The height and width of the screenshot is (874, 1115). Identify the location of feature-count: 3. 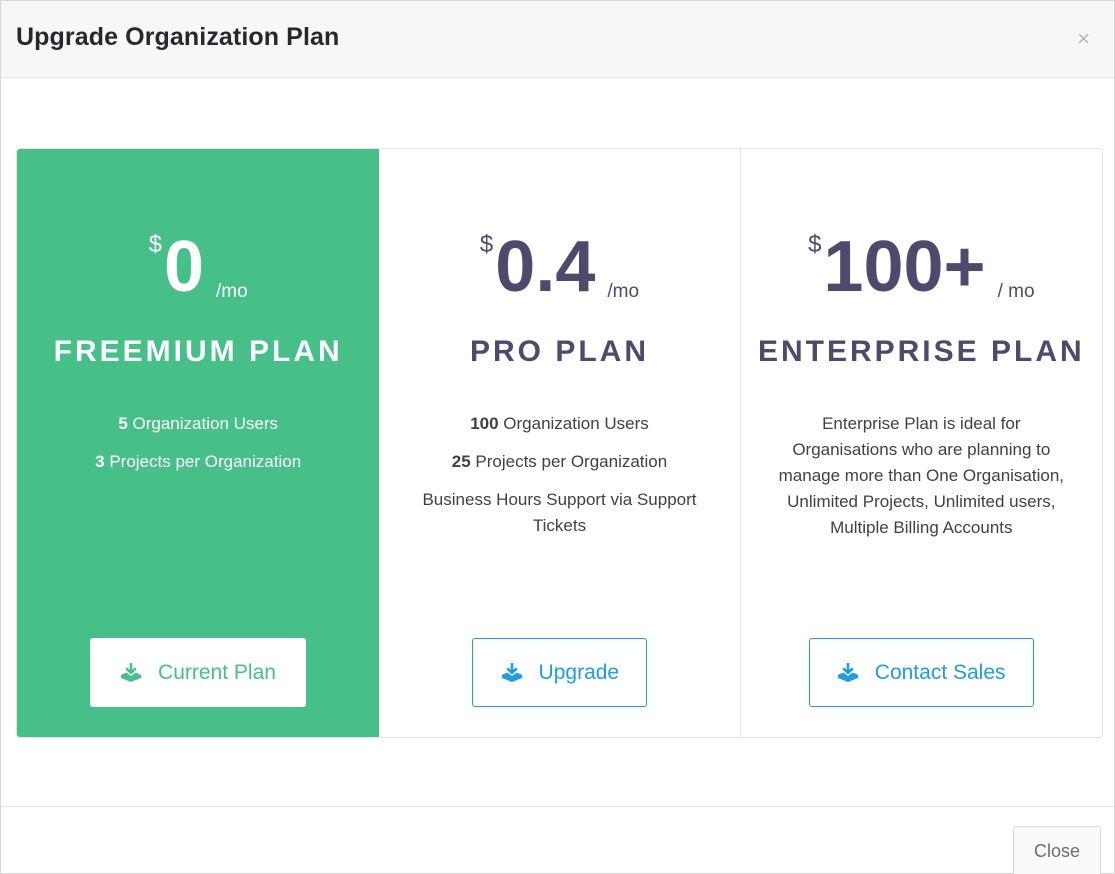
(100, 461).